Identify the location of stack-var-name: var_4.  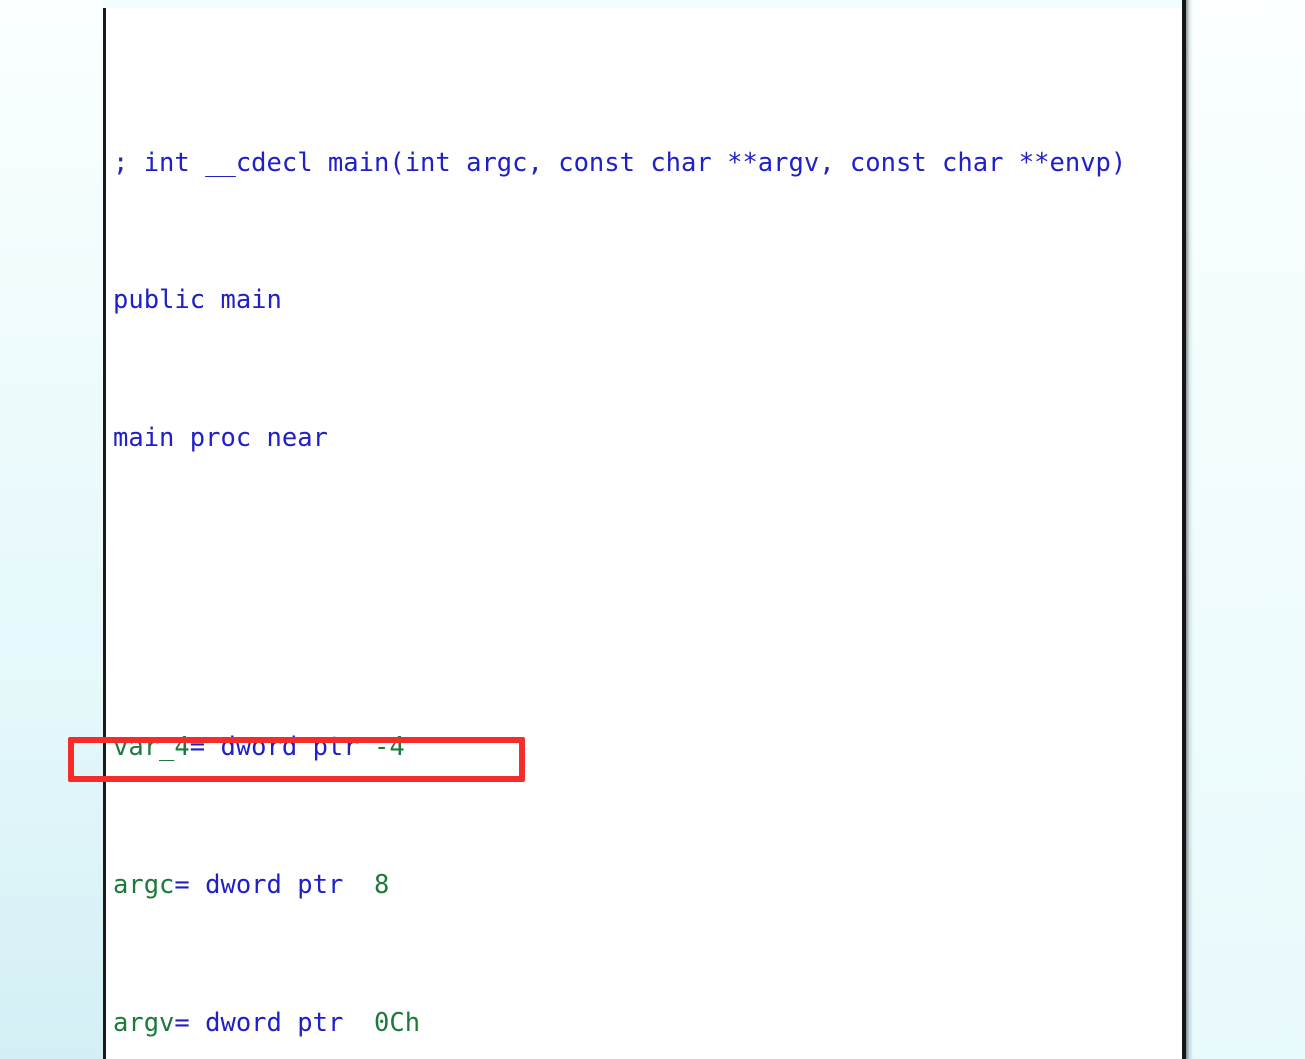
(151, 747).